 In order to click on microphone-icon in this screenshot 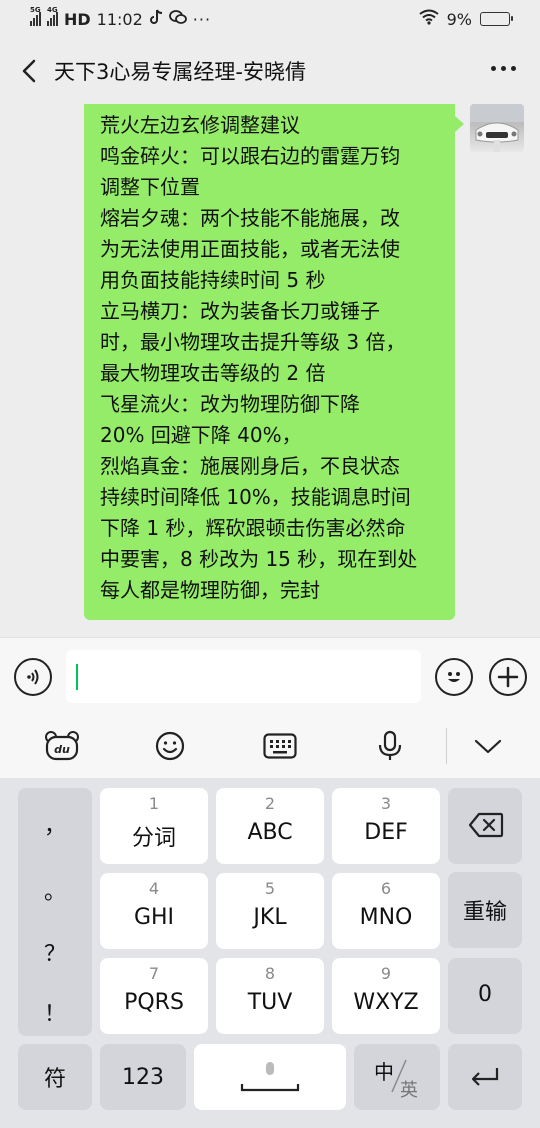, I will do `click(390, 745)`.